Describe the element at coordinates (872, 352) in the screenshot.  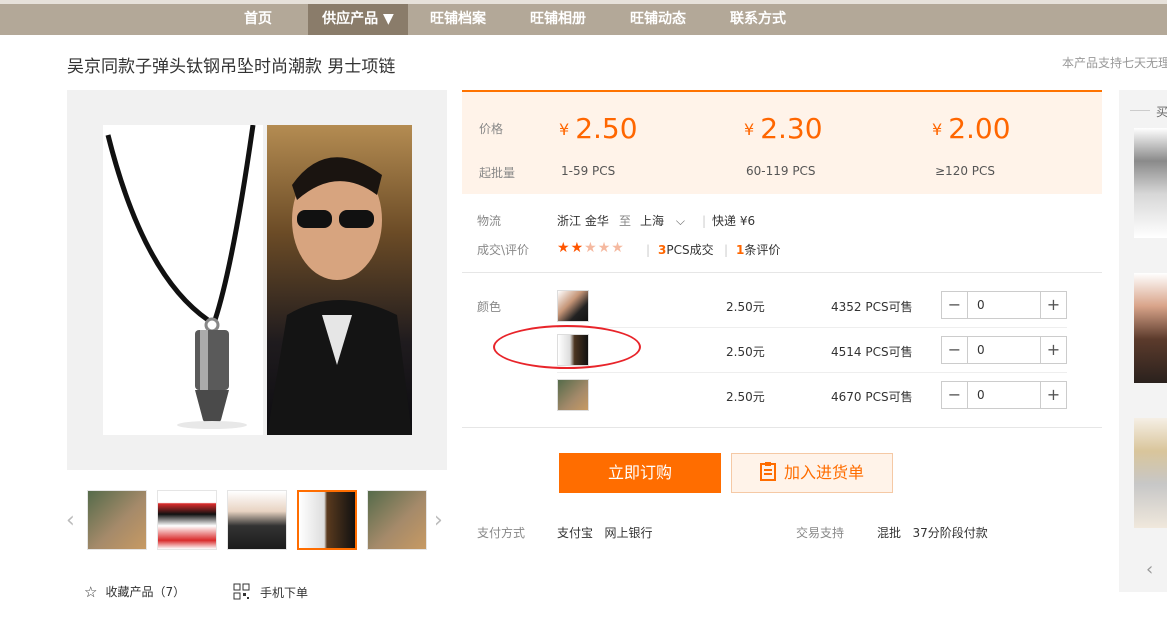
I see `variant-2-stock: 4514 PCS可售` at that location.